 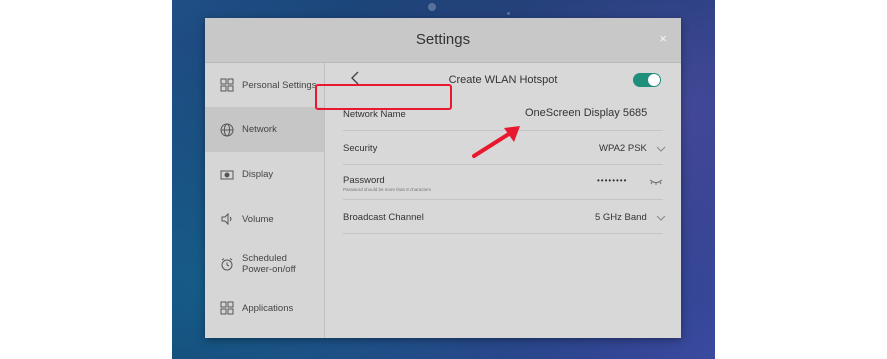 What do you see at coordinates (383, 217) in the screenshot?
I see `broadcast-channel-label: Broadcast Channel` at bounding box center [383, 217].